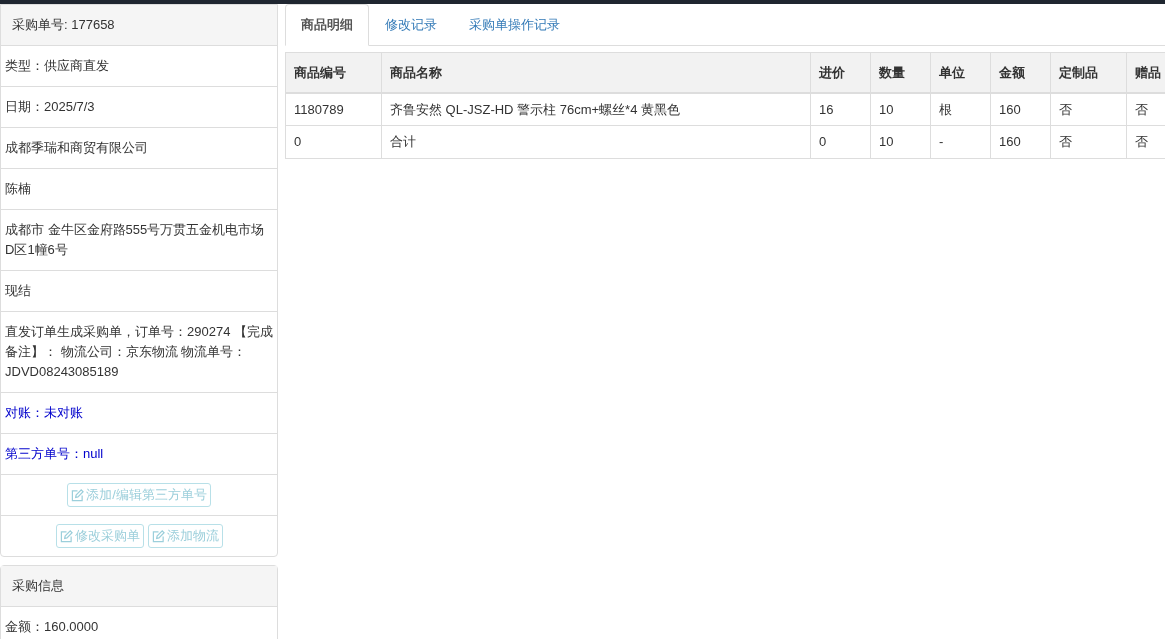  I want to click on table-cell: 齐鲁安然 QL-JSZ-HD 警示柱 76cm+螺丝*4 黄黑色, so click(596, 109).